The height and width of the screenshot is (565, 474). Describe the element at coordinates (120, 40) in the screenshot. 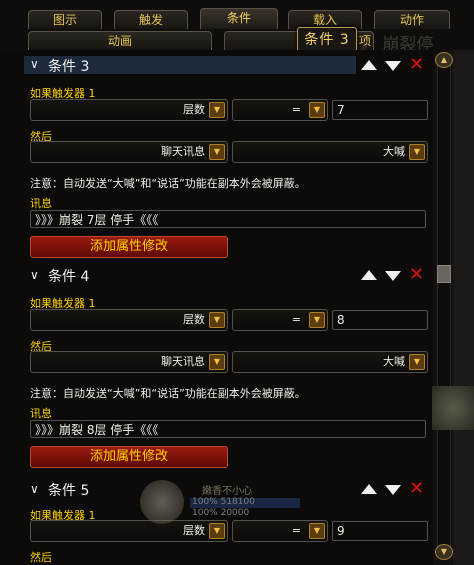

I see `tab-animations: 动画` at that location.